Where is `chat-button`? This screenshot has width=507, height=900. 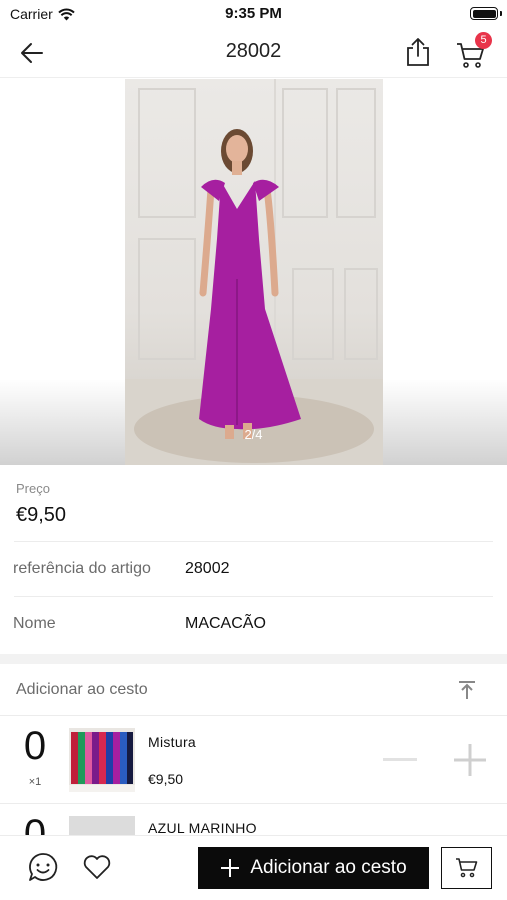 chat-button is located at coordinates (43, 867).